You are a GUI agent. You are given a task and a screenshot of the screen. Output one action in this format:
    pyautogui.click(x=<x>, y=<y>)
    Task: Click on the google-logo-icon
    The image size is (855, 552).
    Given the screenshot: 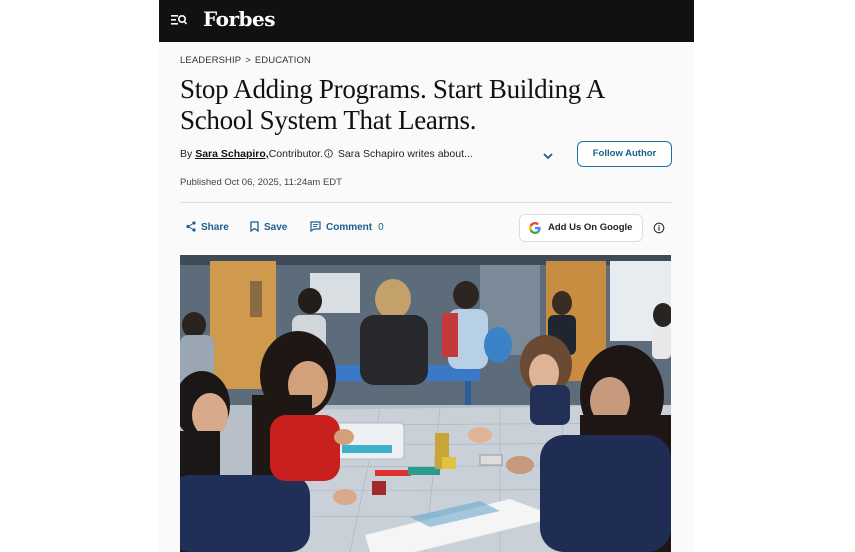 What is the action you would take?
    pyautogui.click(x=535, y=229)
    